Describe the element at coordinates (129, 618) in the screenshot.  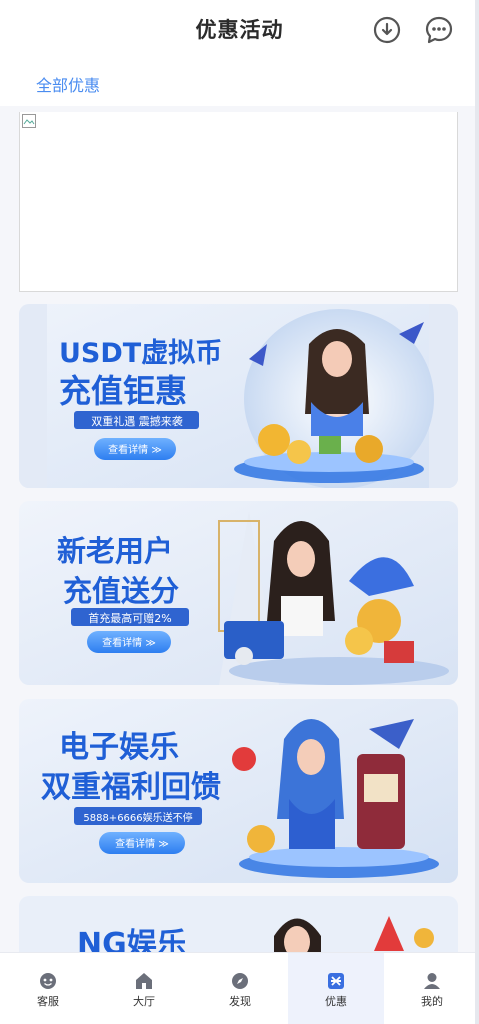
I see `promo-ribbon-2: 首充最高可赠2%` at that location.